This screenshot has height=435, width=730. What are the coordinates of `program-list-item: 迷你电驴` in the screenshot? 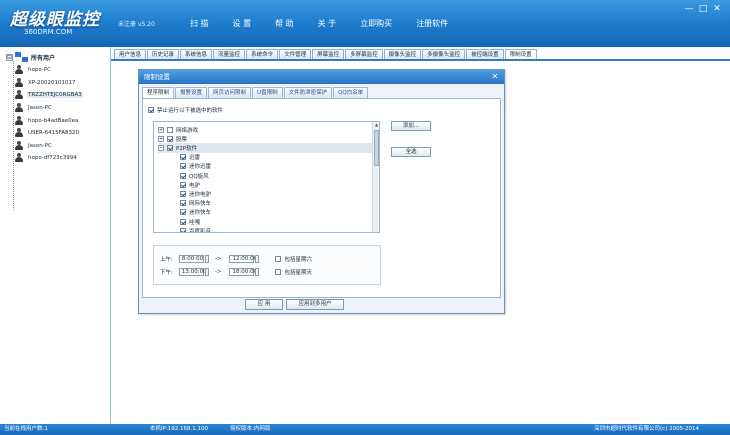 It's located at (195, 193).